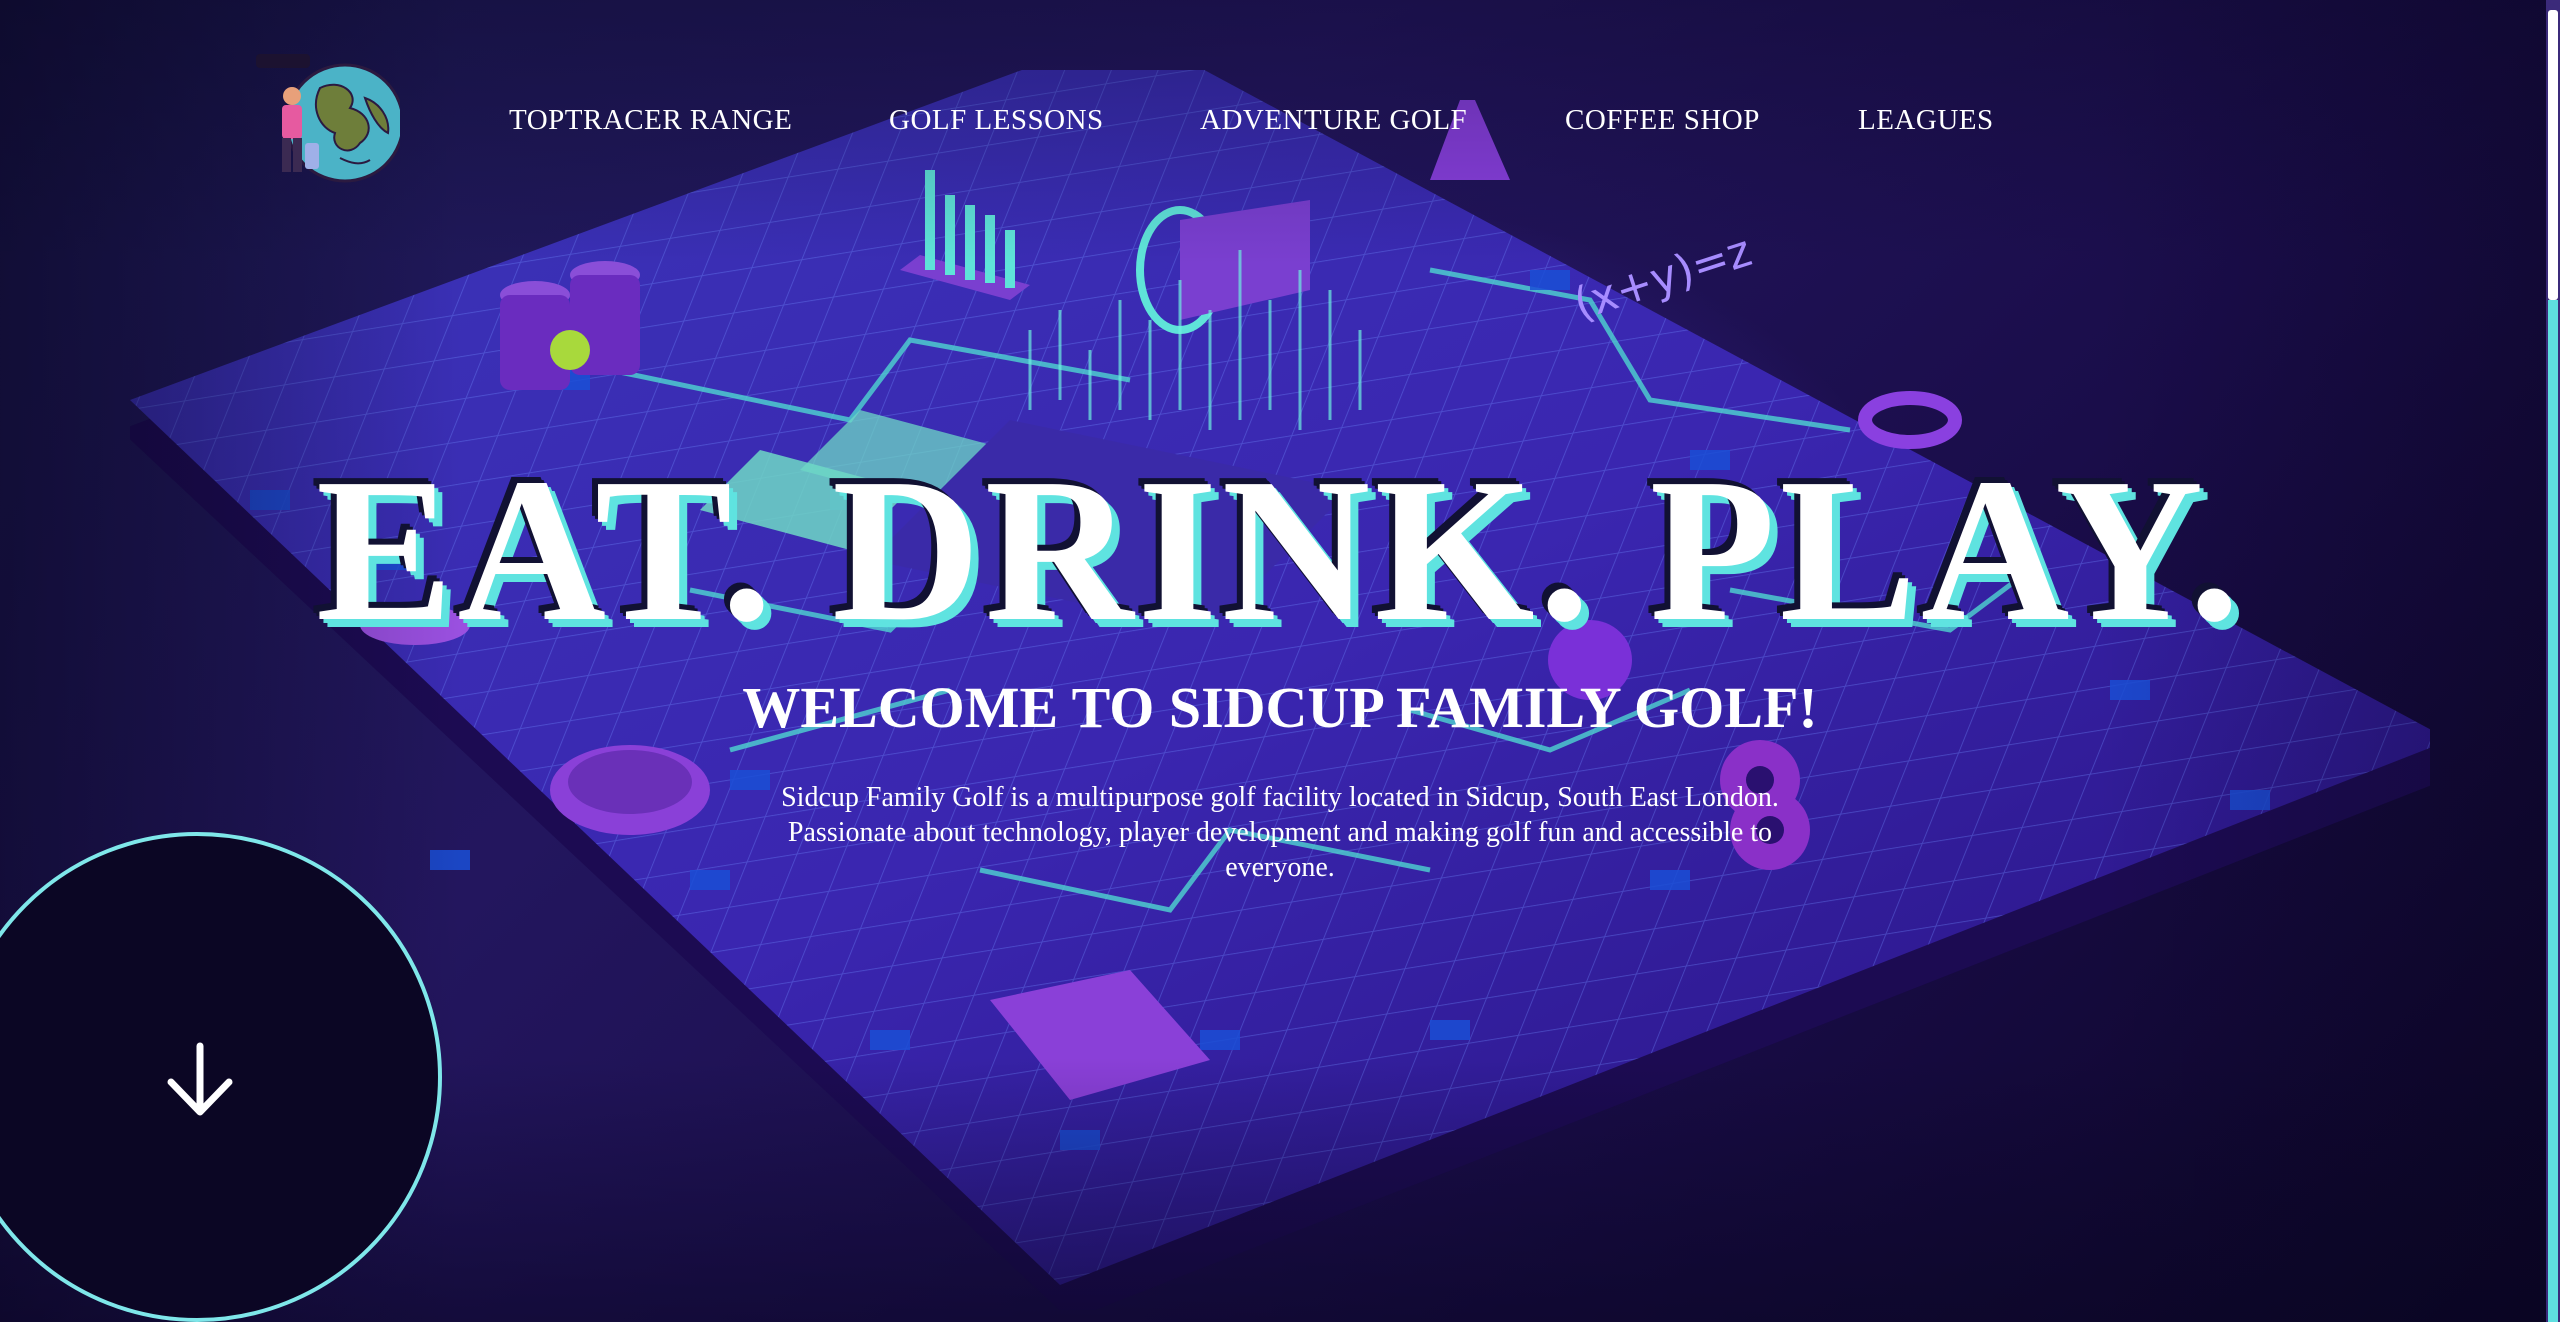 The image size is (2560, 1322). What do you see at coordinates (1663, 277) in the screenshot?
I see `svg-text: (x+y)=z` at bounding box center [1663, 277].